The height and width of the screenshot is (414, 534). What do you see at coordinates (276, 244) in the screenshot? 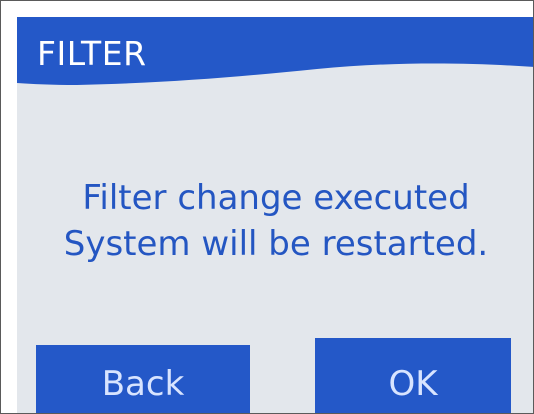
I see `message-line-2: System will be restarted.` at bounding box center [276, 244].